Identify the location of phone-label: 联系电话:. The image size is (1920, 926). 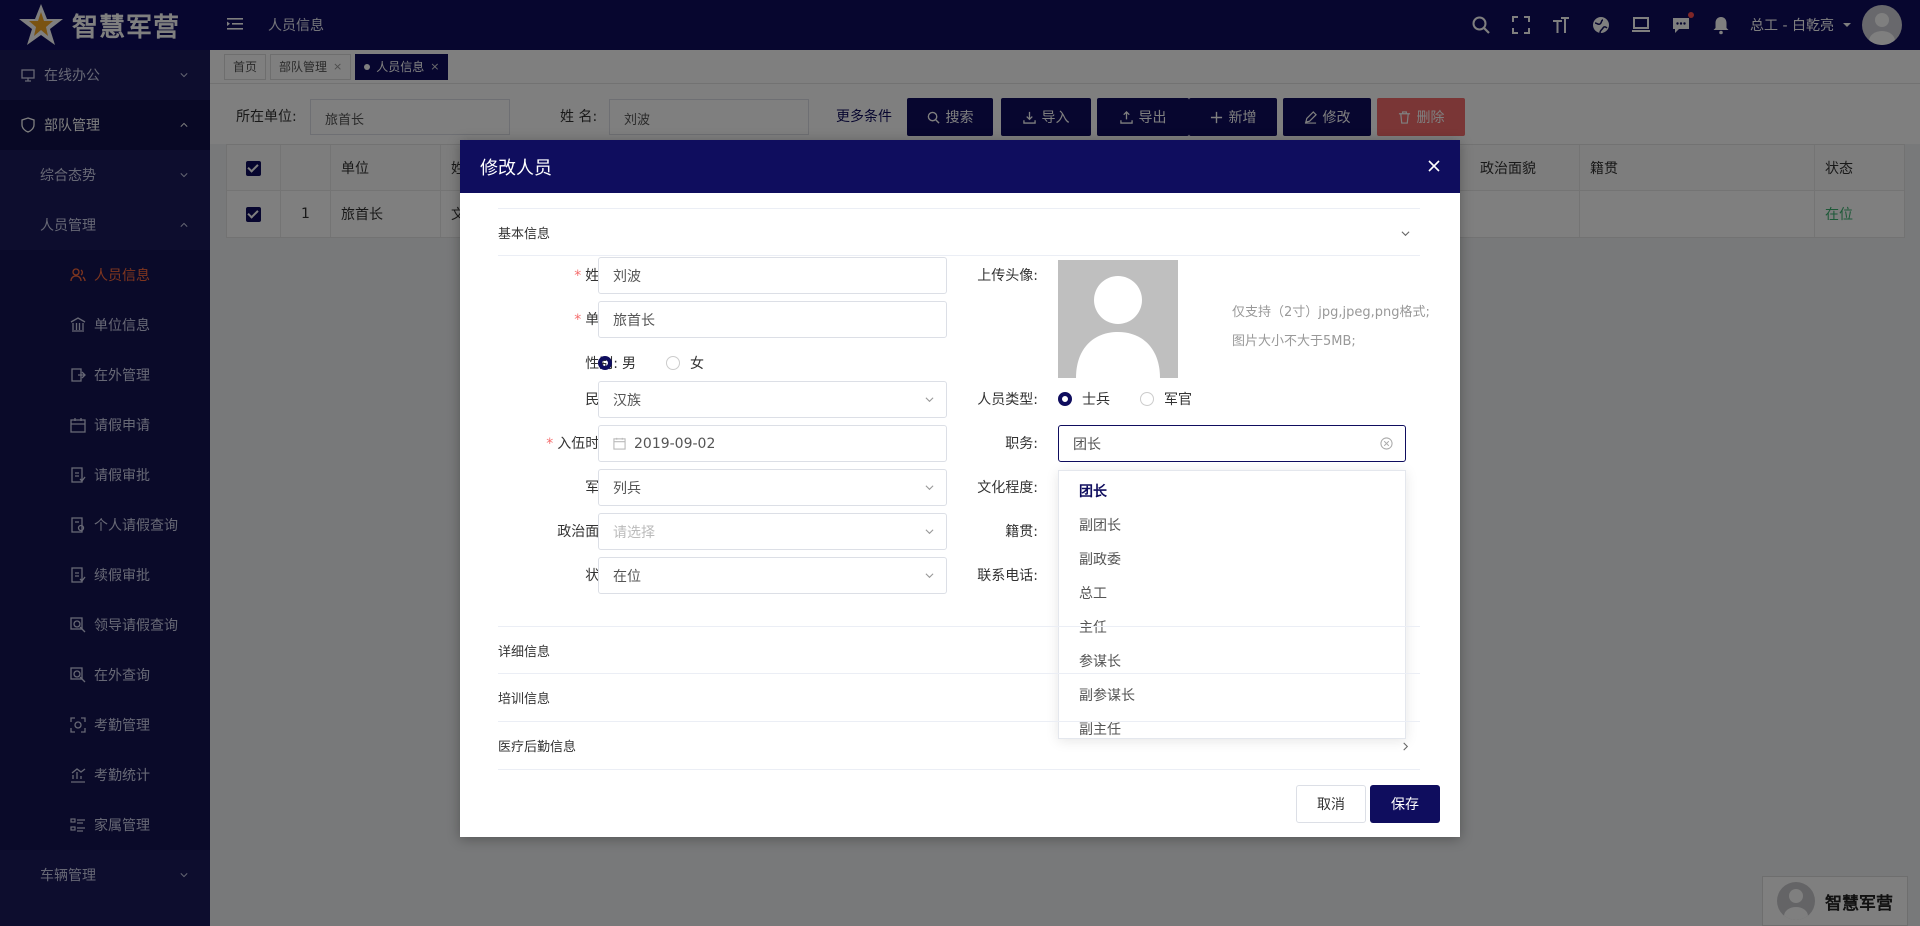
(1007, 576).